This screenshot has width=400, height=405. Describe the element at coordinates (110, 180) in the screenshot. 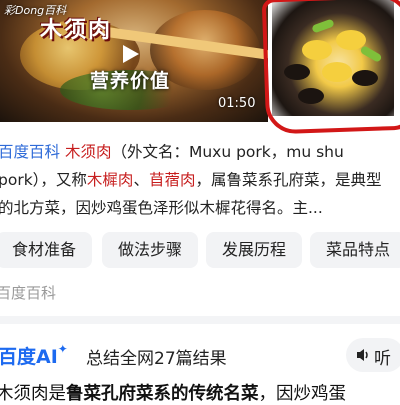

I see `alias-link-muxi: 木樨肉` at that location.